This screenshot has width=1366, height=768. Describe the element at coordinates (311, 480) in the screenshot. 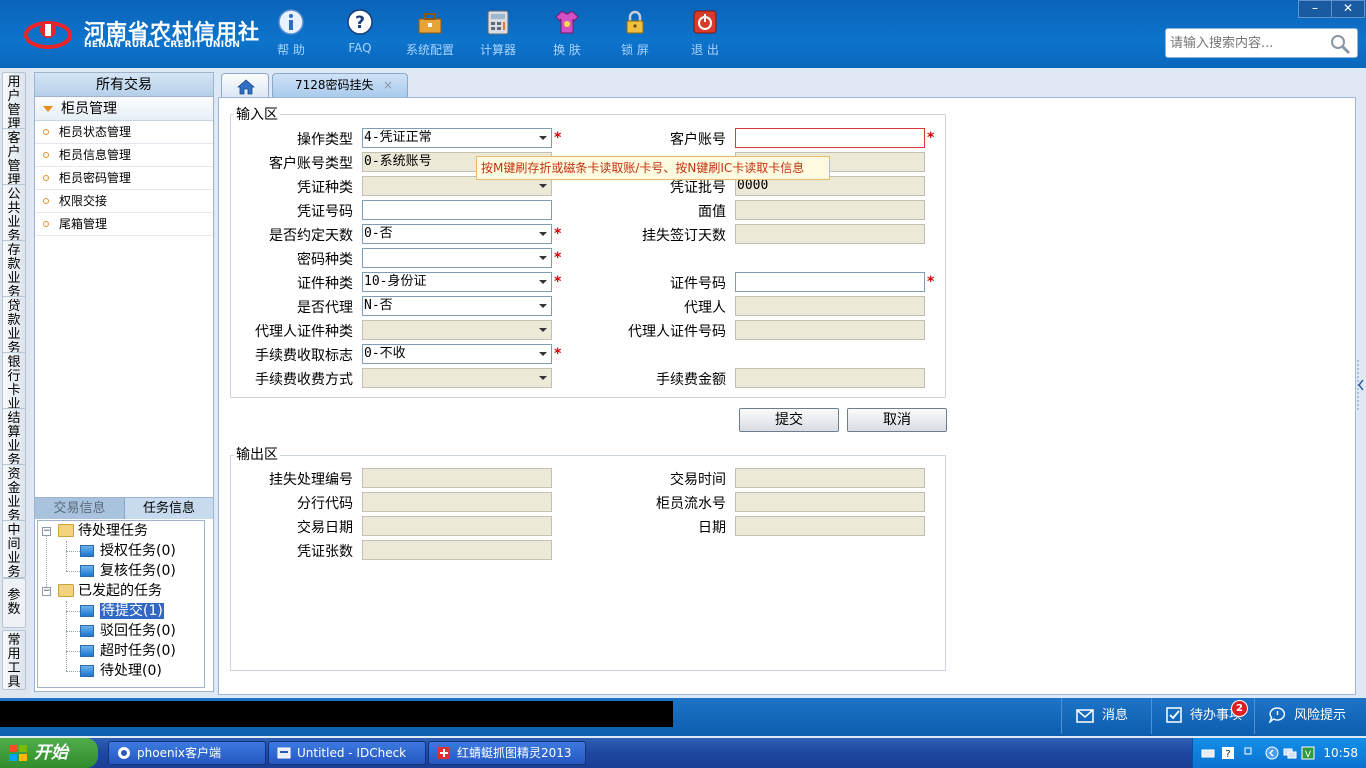

I see `label-loss-number: 挂失处理编号` at that location.